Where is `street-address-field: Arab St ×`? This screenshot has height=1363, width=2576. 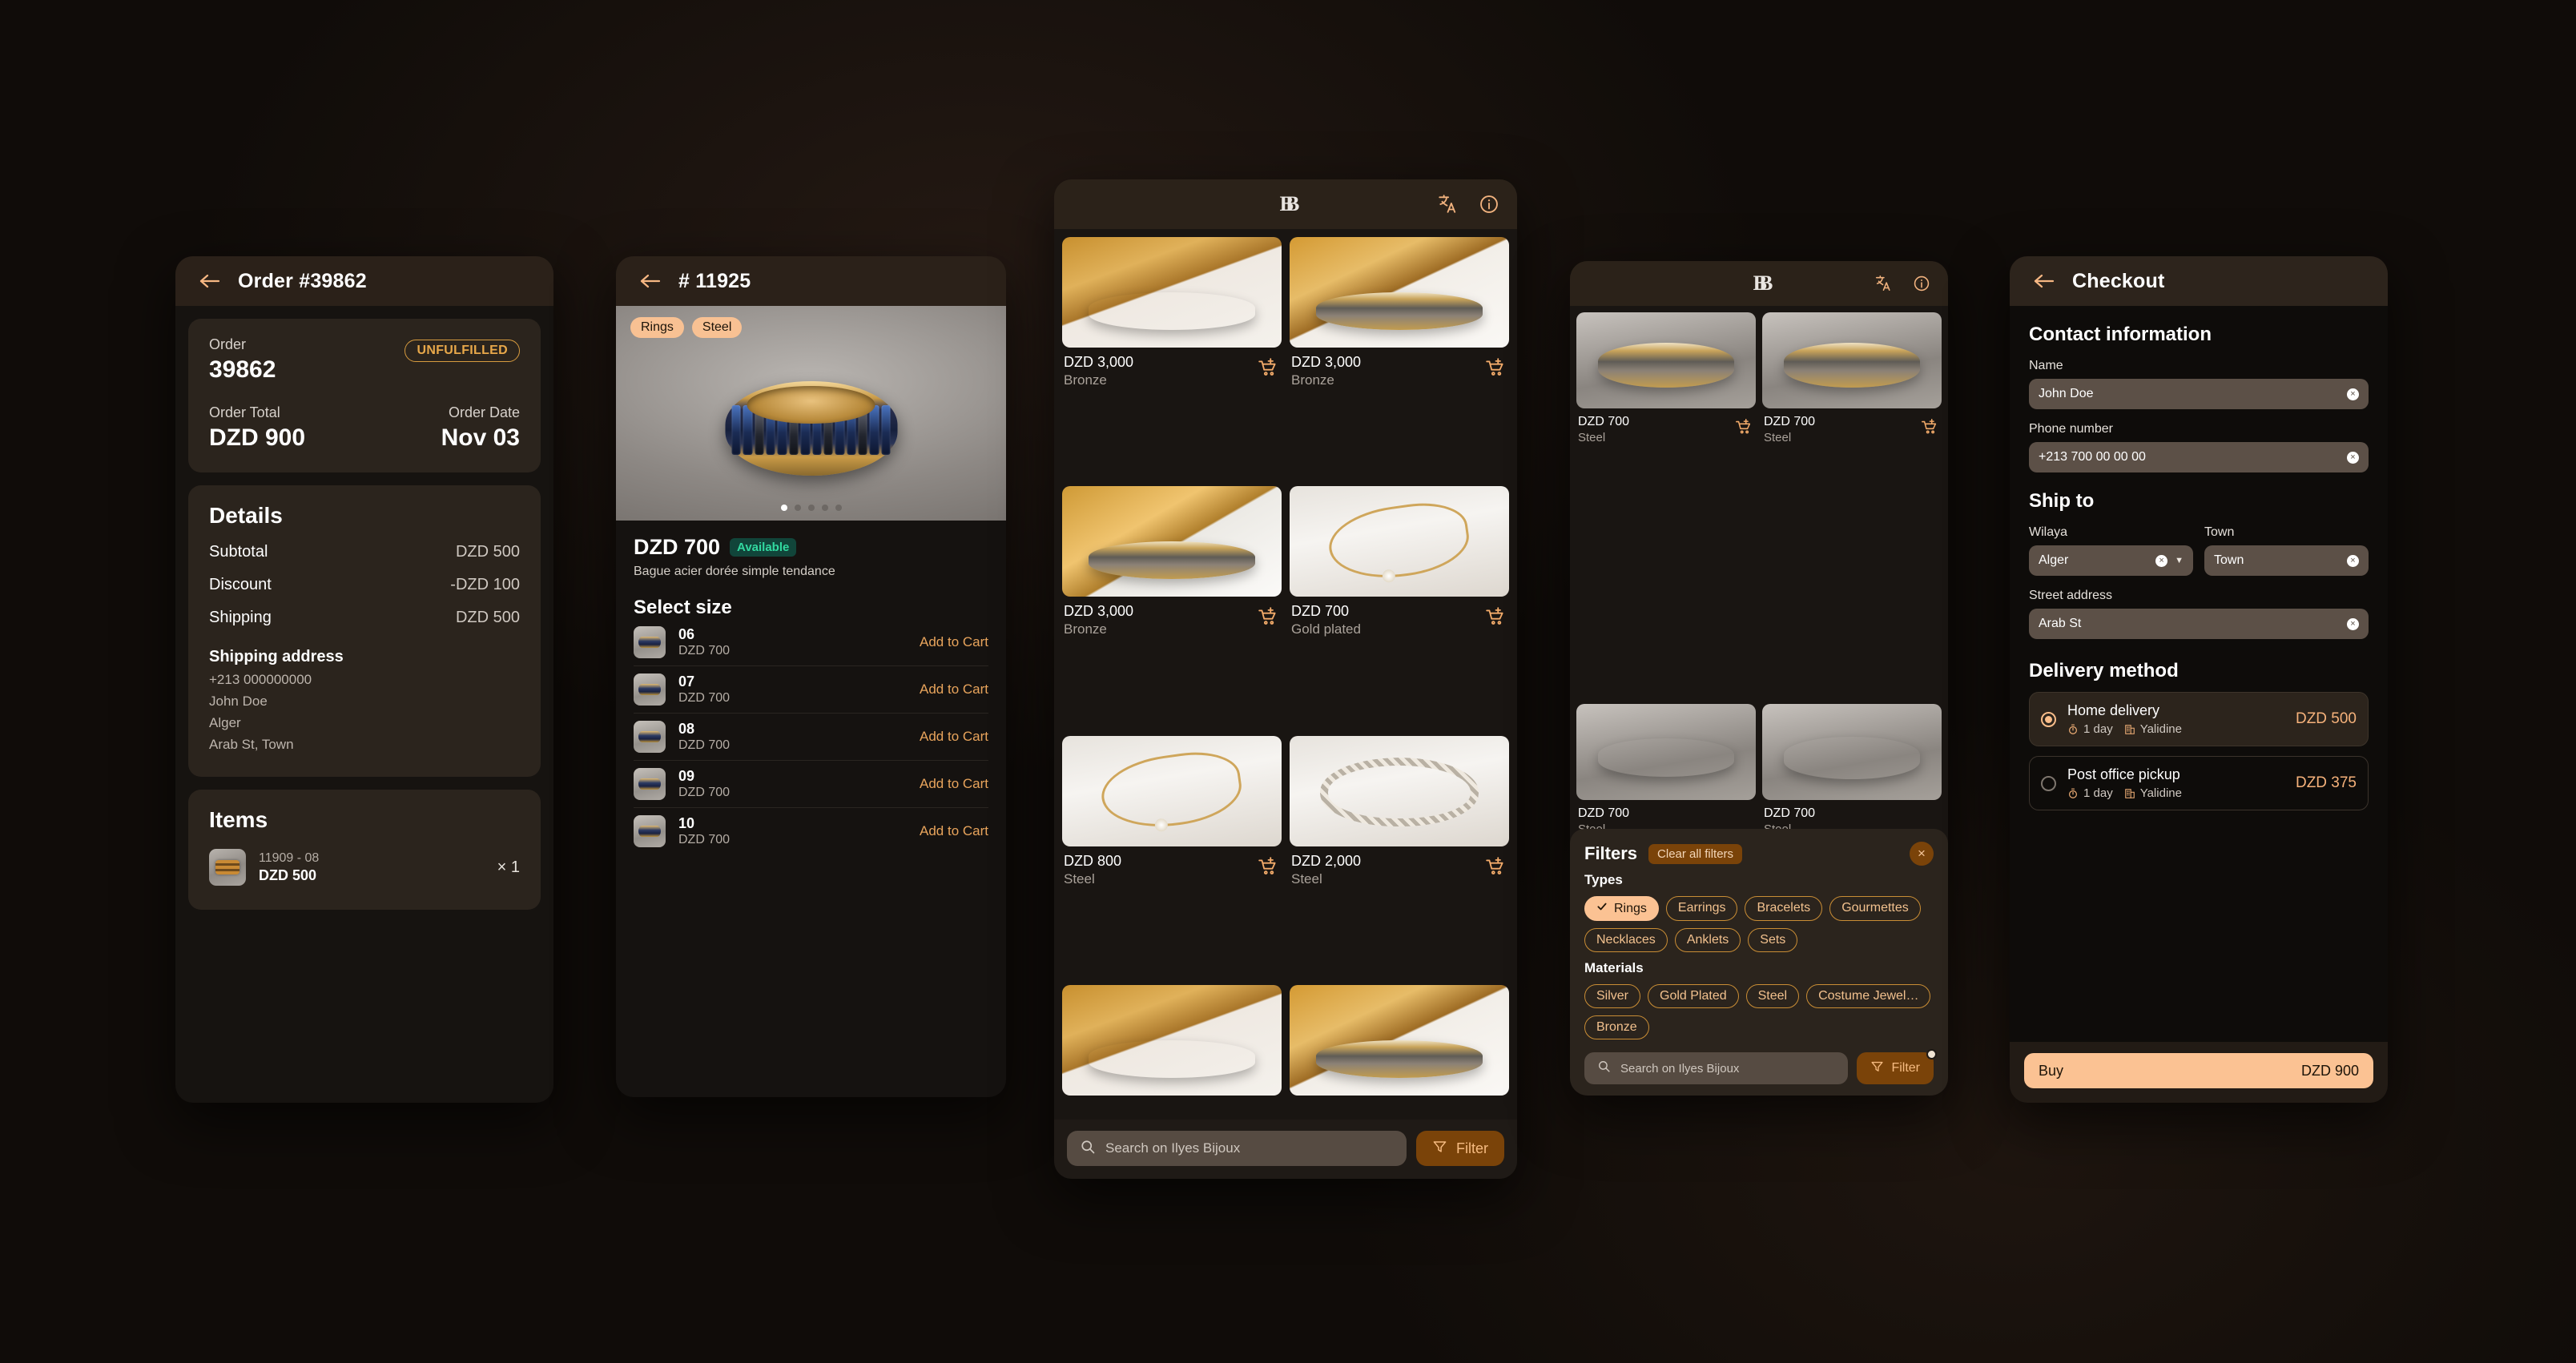
street-address-field: Arab St × is located at coordinates (2199, 624).